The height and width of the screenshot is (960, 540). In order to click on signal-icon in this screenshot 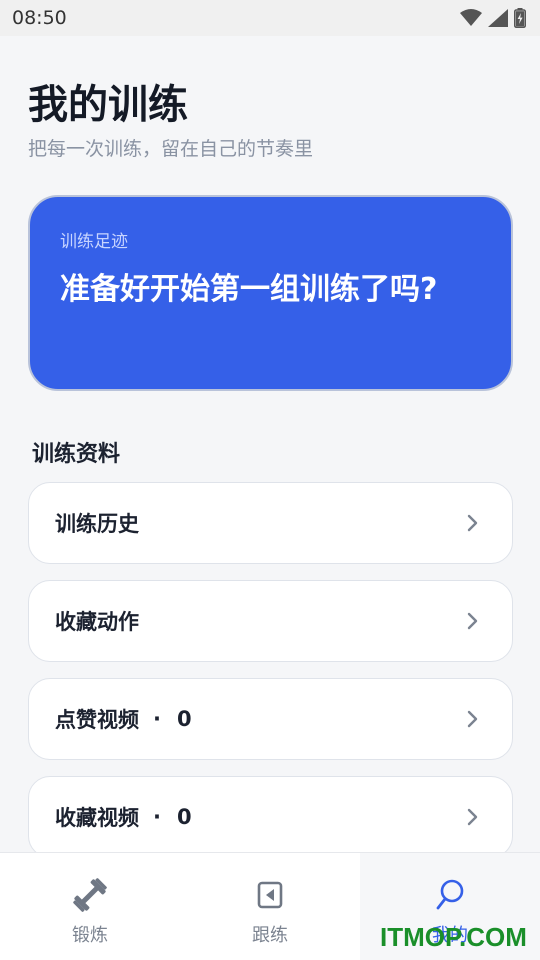, I will do `click(498, 18)`.